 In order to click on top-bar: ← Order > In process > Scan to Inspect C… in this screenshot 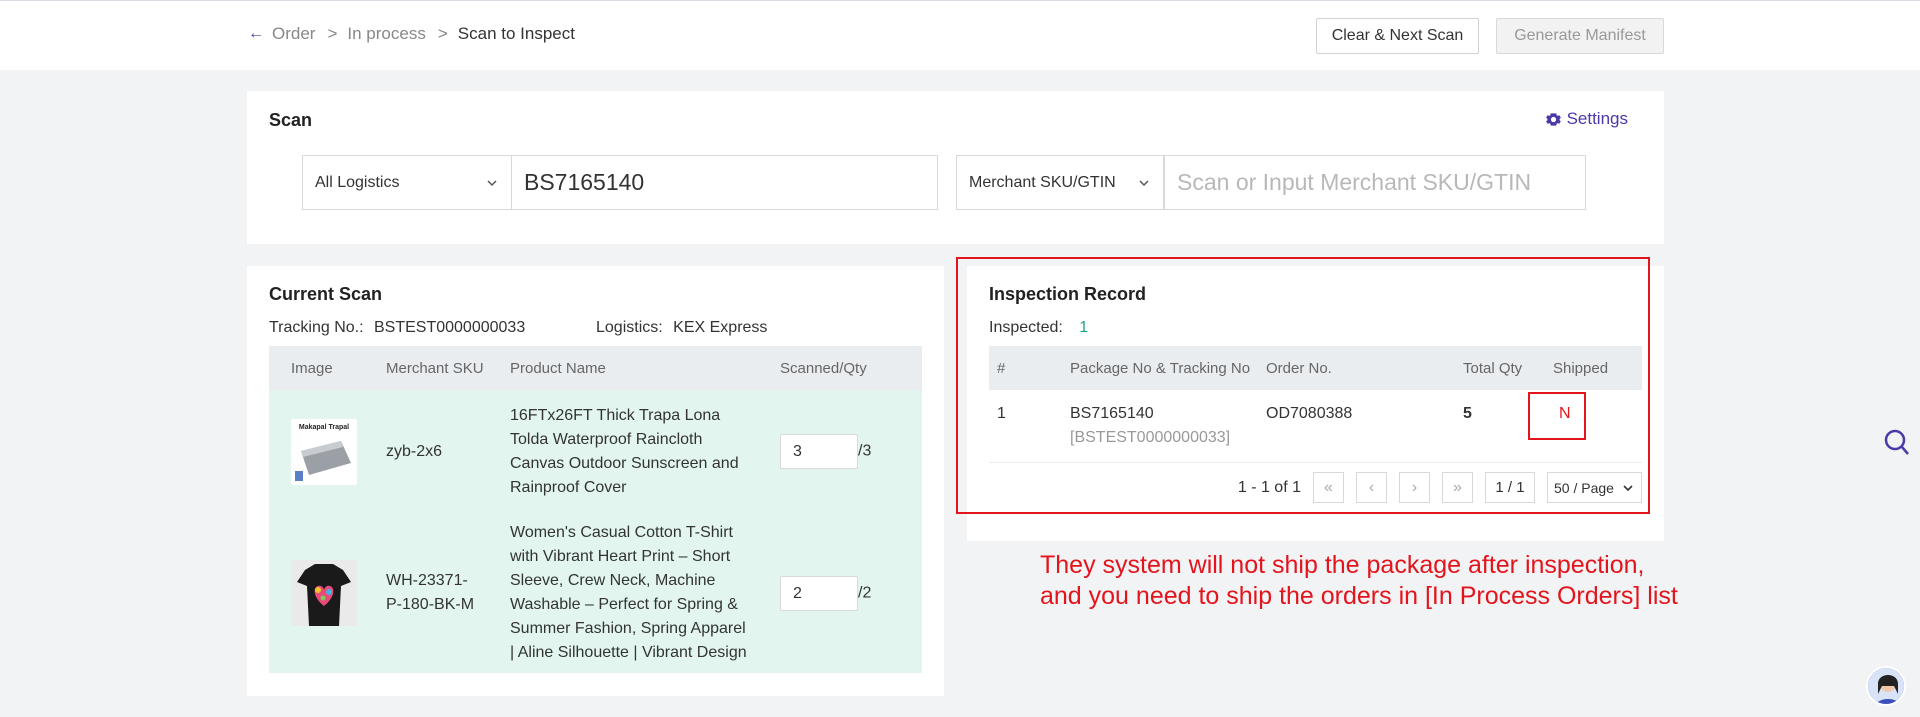, I will do `click(960, 35)`.